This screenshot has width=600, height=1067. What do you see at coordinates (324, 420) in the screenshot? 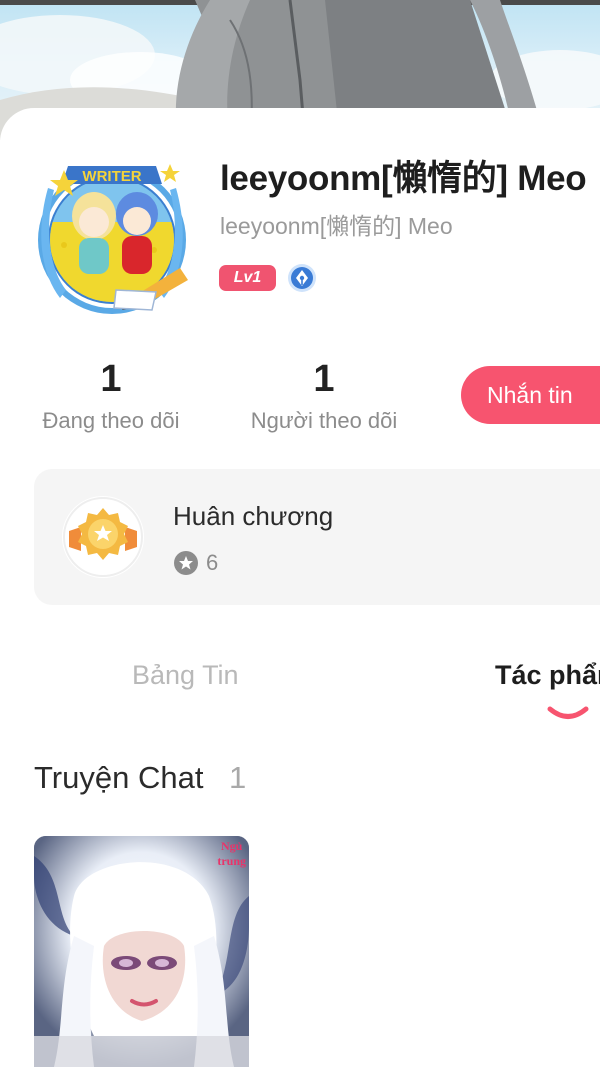
I see `followers-label: Người theo dõi` at bounding box center [324, 420].